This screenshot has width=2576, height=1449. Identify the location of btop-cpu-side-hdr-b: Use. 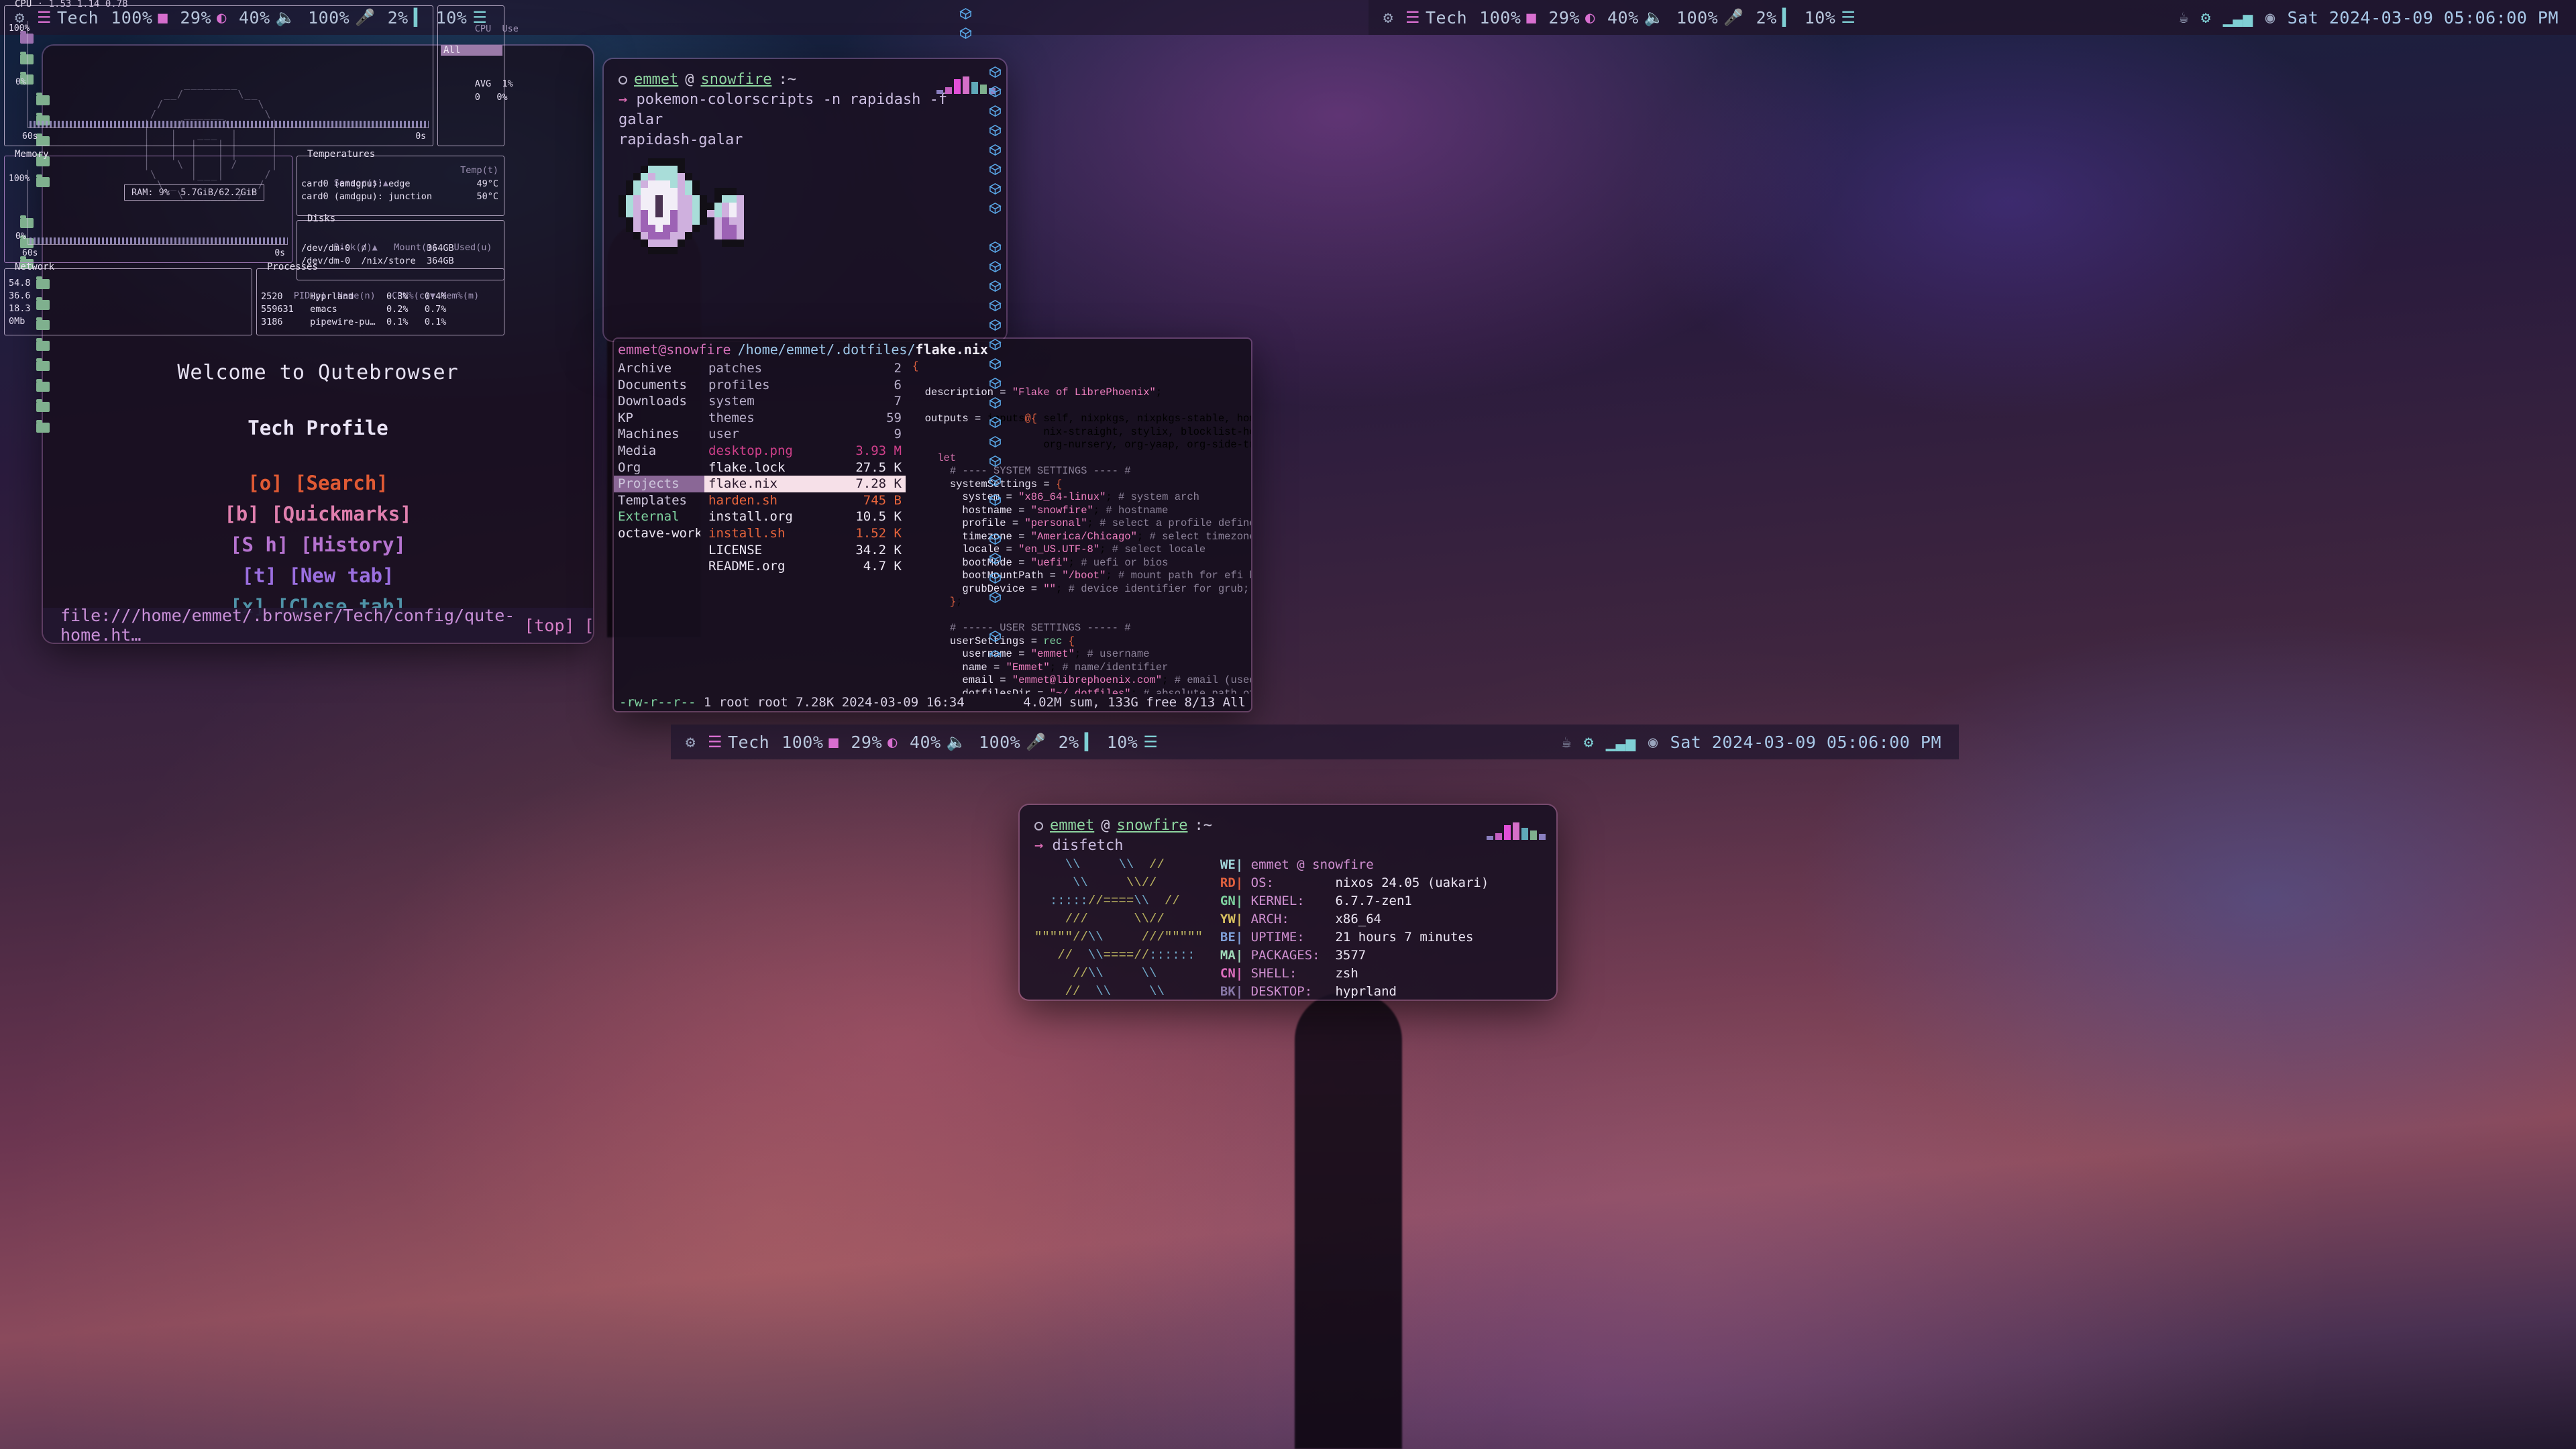
(510, 28).